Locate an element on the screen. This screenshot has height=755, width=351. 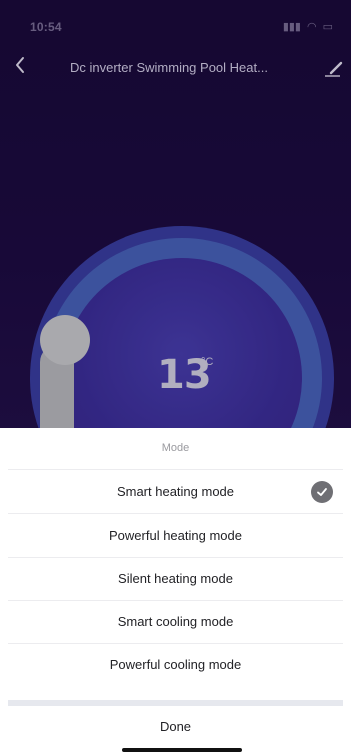
checkmark-icon is located at coordinates (322, 492).